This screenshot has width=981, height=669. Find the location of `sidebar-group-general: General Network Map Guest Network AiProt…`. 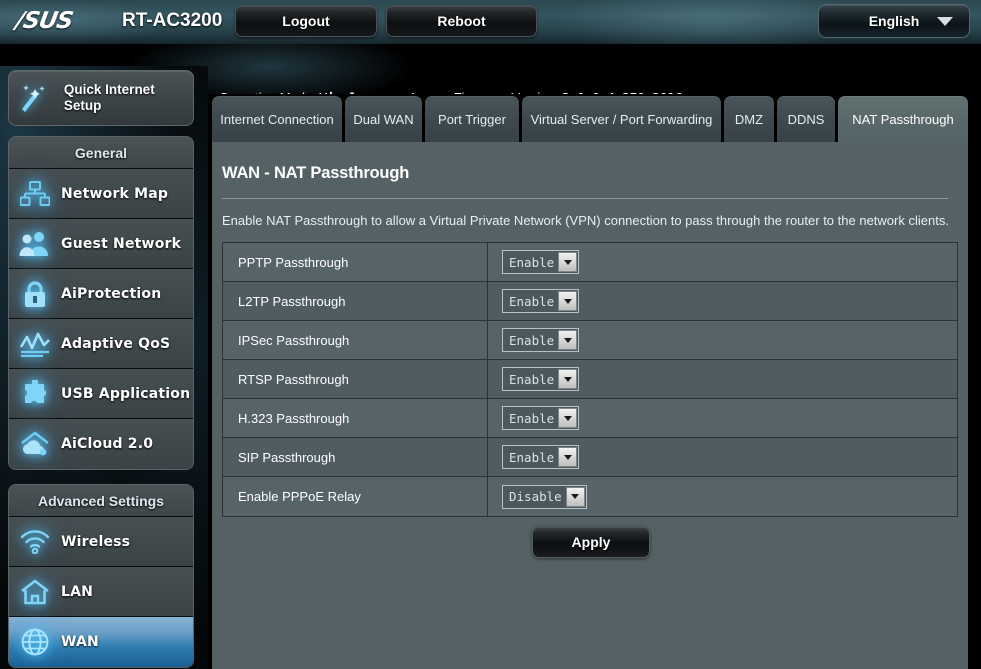

sidebar-group-general: General Network Map Guest Network AiProt… is located at coordinates (101, 303).